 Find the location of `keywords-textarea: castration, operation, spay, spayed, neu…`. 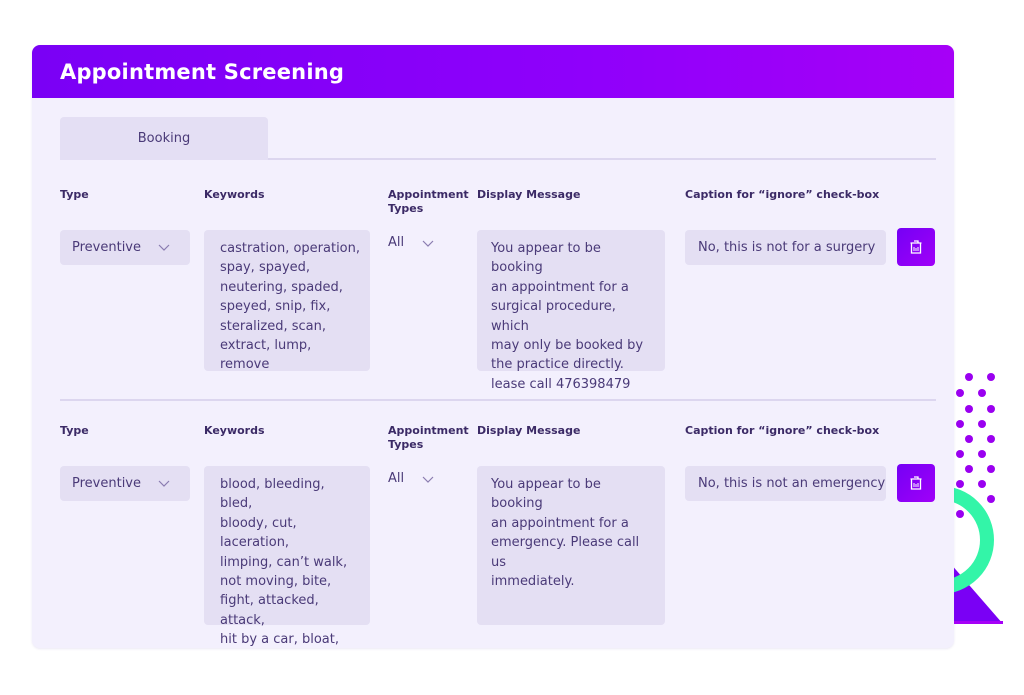

keywords-textarea: castration, operation, spay, spayed, neu… is located at coordinates (287, 301).